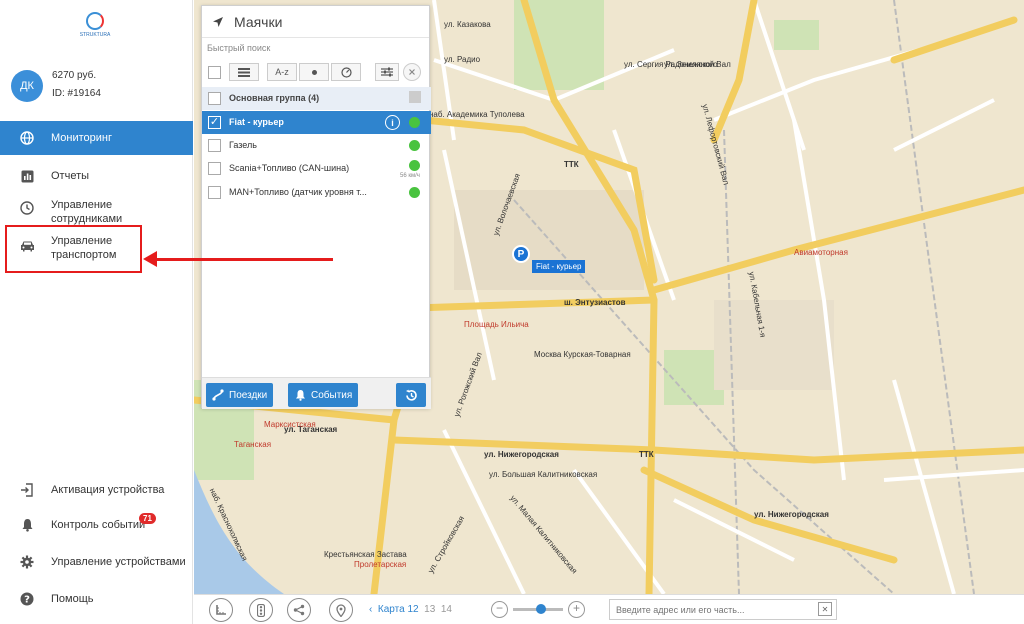 The height and width of the screenshot is (624, 1024). I want to click on nav-item-employees: Управление сотрудниками, so click(96, 212).